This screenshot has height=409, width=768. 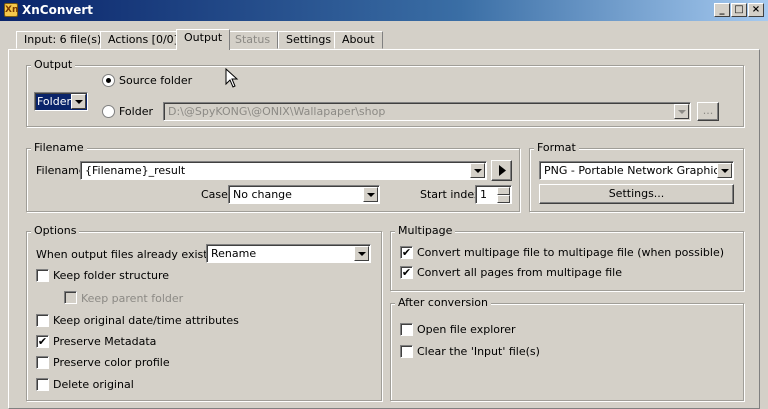 I want to click on preserve-metadata-checkbox: ✔, so click(x=42, y=341).